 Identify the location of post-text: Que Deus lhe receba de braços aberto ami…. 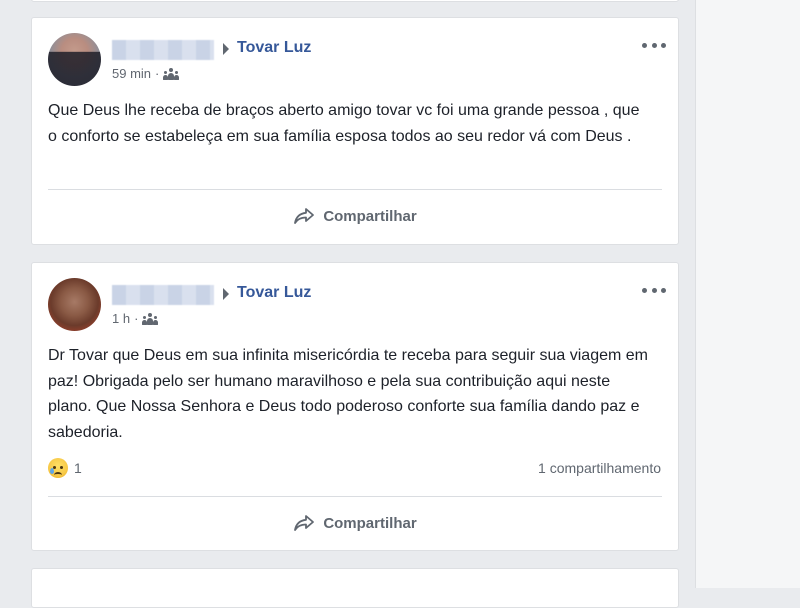
(344, 123).